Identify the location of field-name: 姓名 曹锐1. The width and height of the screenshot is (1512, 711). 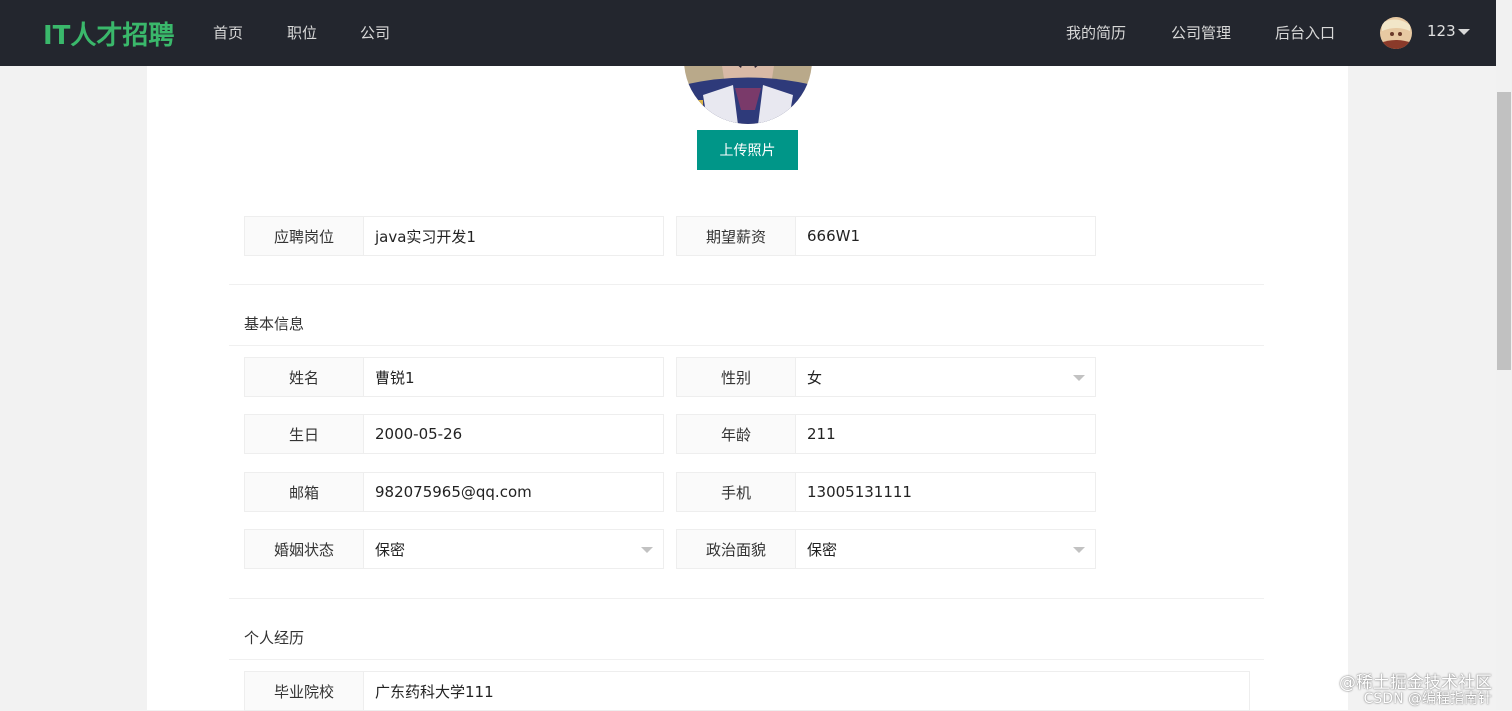
(454, 377).